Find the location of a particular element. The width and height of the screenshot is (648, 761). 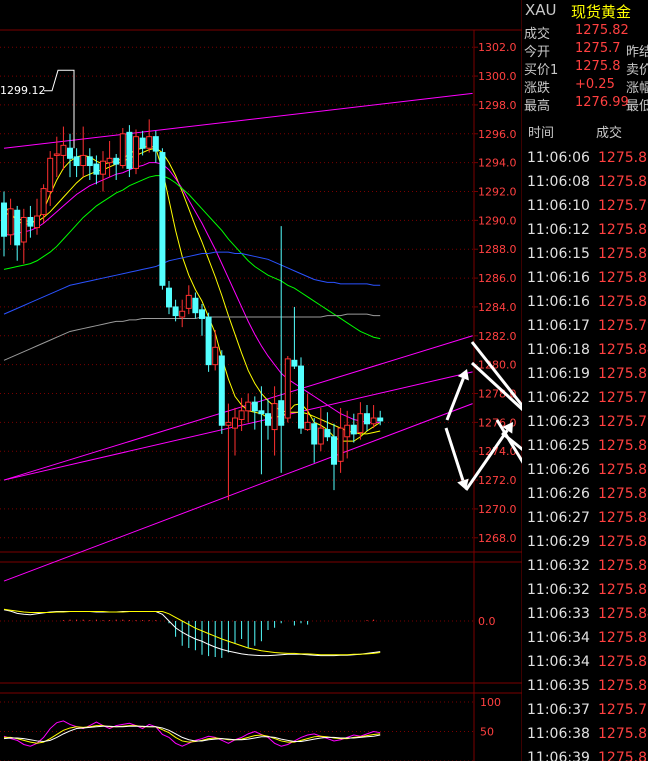

tick-price: 1275.79 is located at coordinates (623, 422).